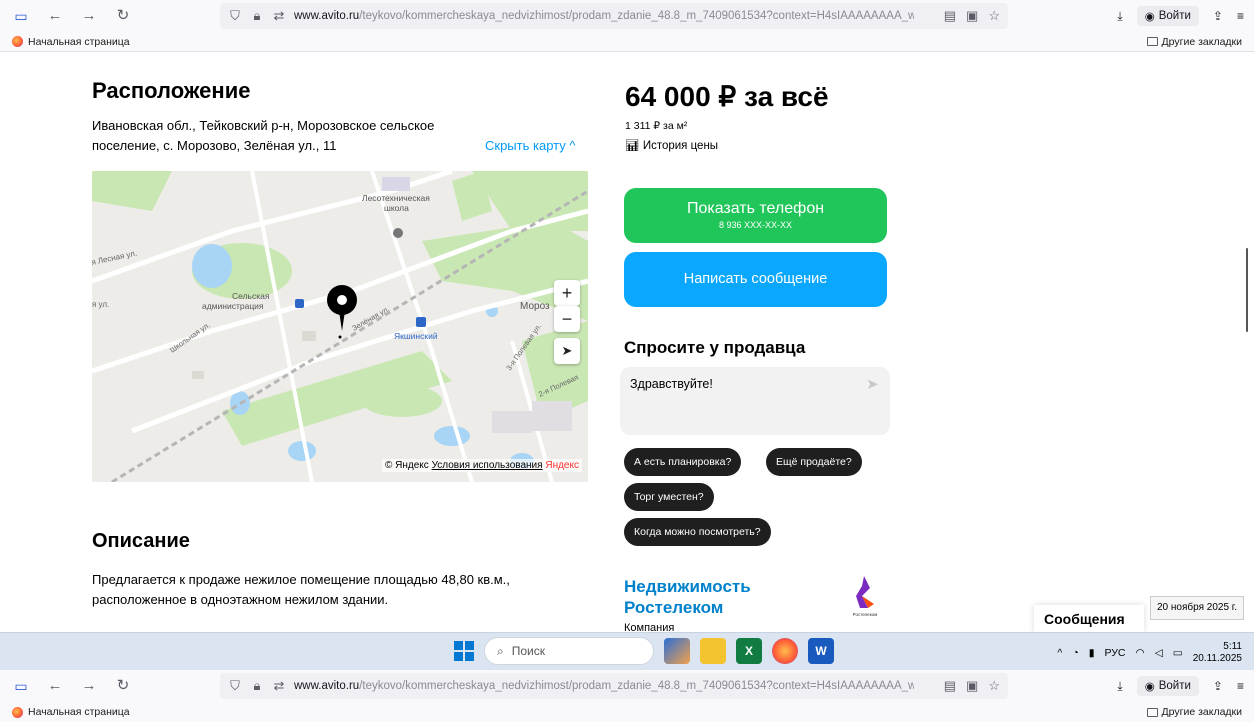 This screenshot has width=1254, height=725. Describe the element at coordinates (1059, 653) in the screenshot. I see `chevron-up-icon: ^` at that location.